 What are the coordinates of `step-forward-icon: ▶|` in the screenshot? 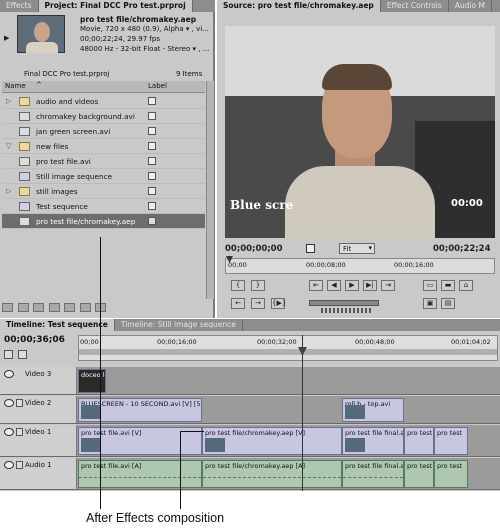 It's located at (370, 285).